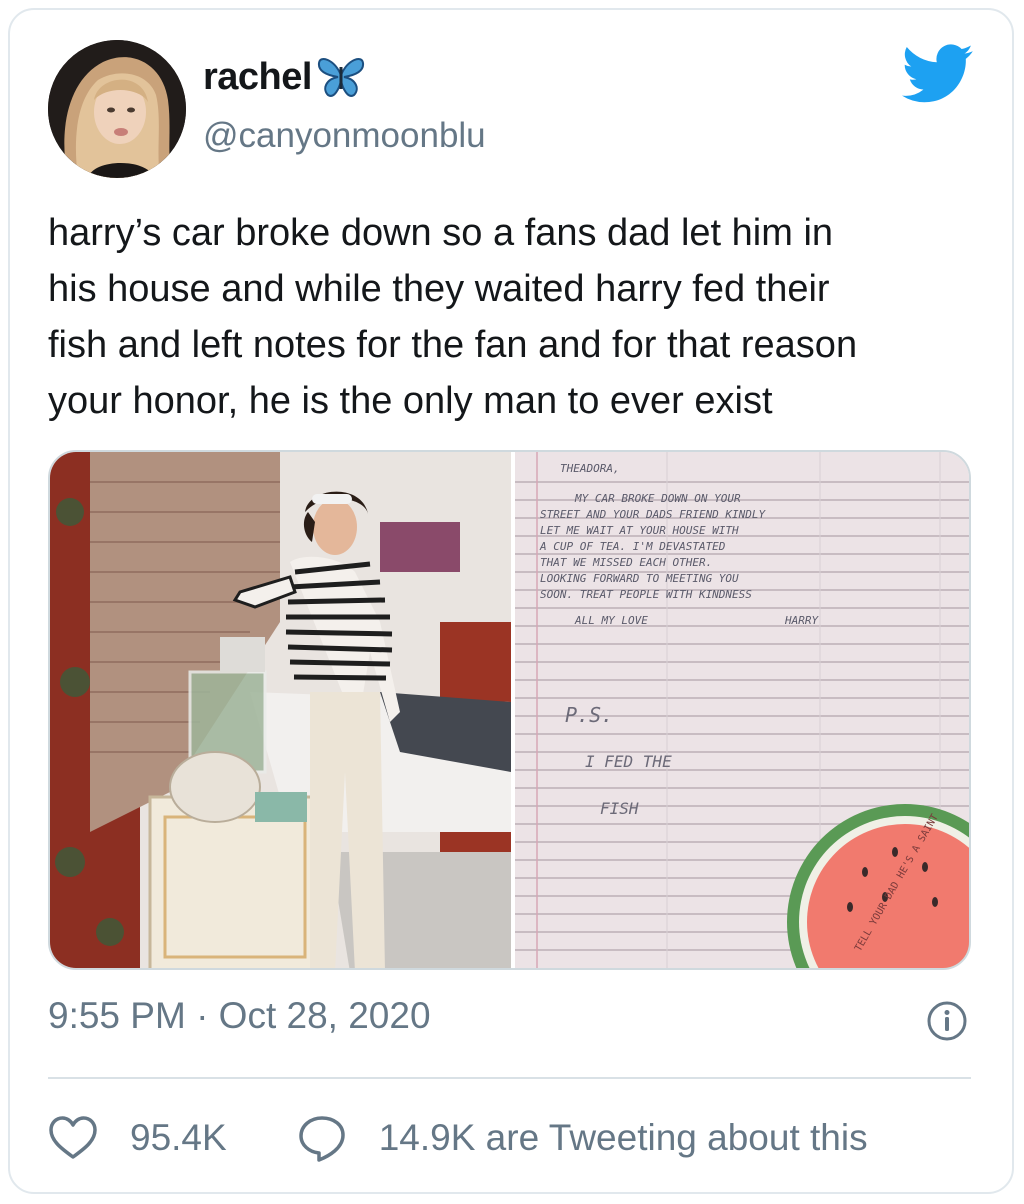  What do you see at coordinates (589, 715) in the screenshot?
I see `note-ps: P.S.` at bounding box center [589, 715].